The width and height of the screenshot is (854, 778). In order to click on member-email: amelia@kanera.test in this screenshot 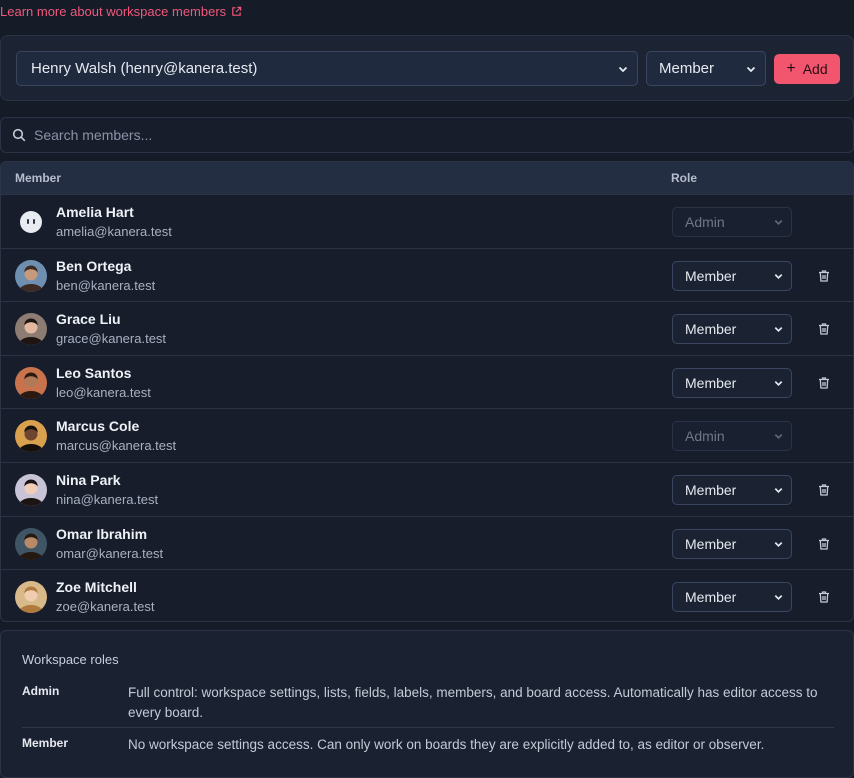, I will do `click(114, 231)`.